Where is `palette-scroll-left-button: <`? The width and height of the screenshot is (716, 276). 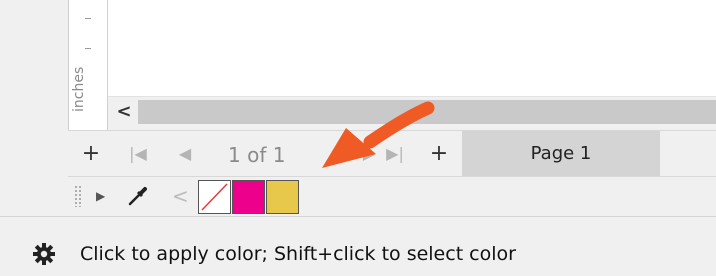 palette-scroll-left-button: < is located at coordinates (180, 196).